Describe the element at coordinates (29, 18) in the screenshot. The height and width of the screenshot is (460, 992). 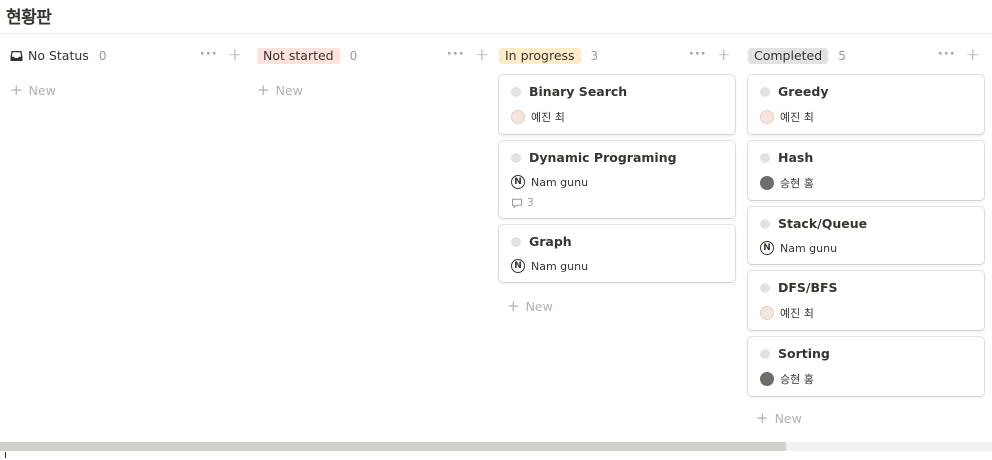
I see `board-title: 현황판` at that location.